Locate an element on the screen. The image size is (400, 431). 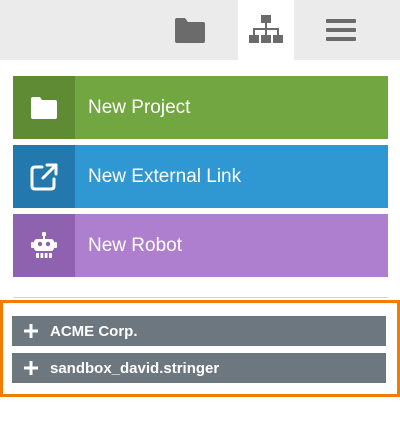
external-link-icon is located at coordinates (44, 176).